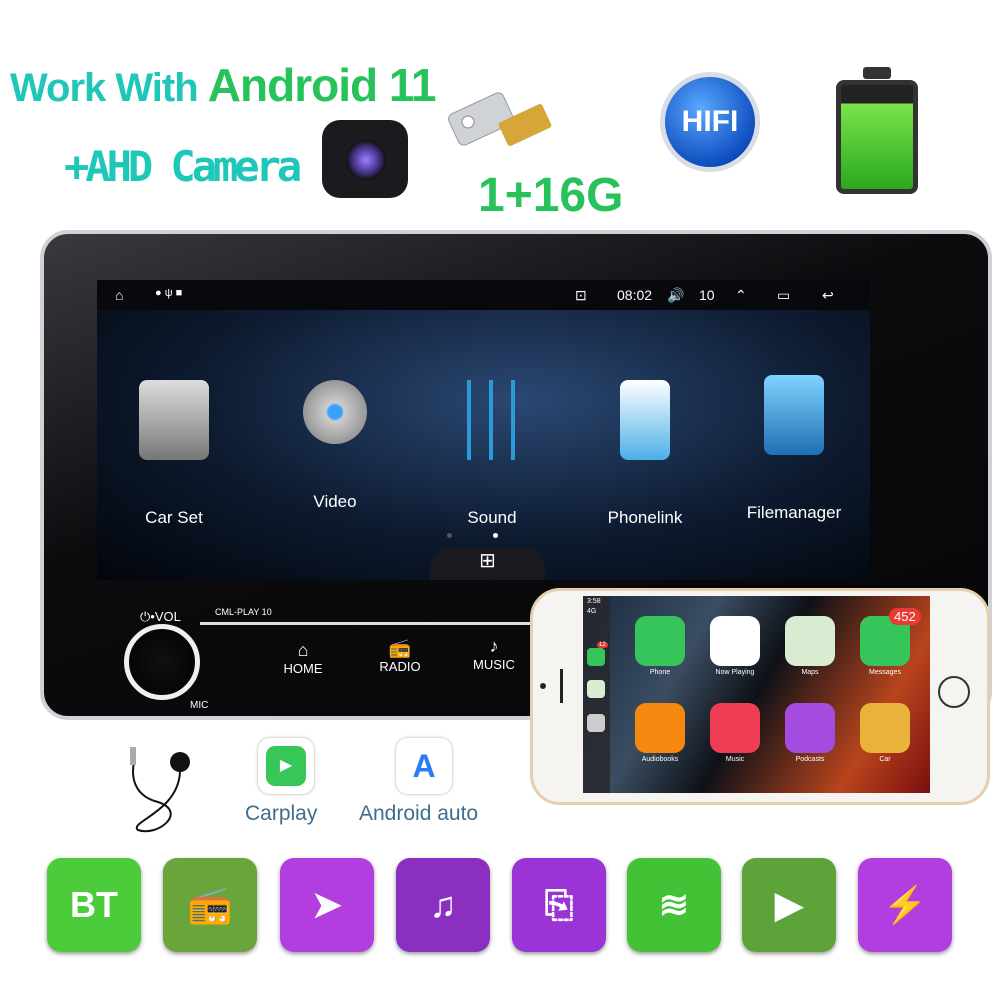  What do you see at coordinates (449, 535) in the screenshot?
I see `page-dot` at bounding box center [449, 535].